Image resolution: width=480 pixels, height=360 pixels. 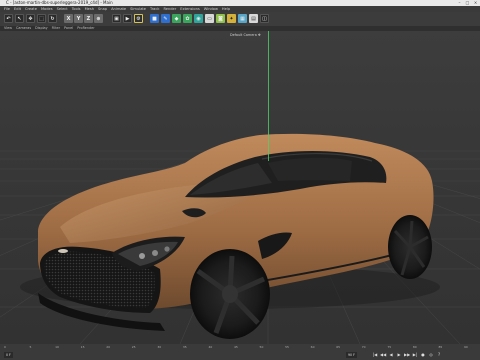 I want to click on y-axis-icon: Y, so click(x=78, y=18).